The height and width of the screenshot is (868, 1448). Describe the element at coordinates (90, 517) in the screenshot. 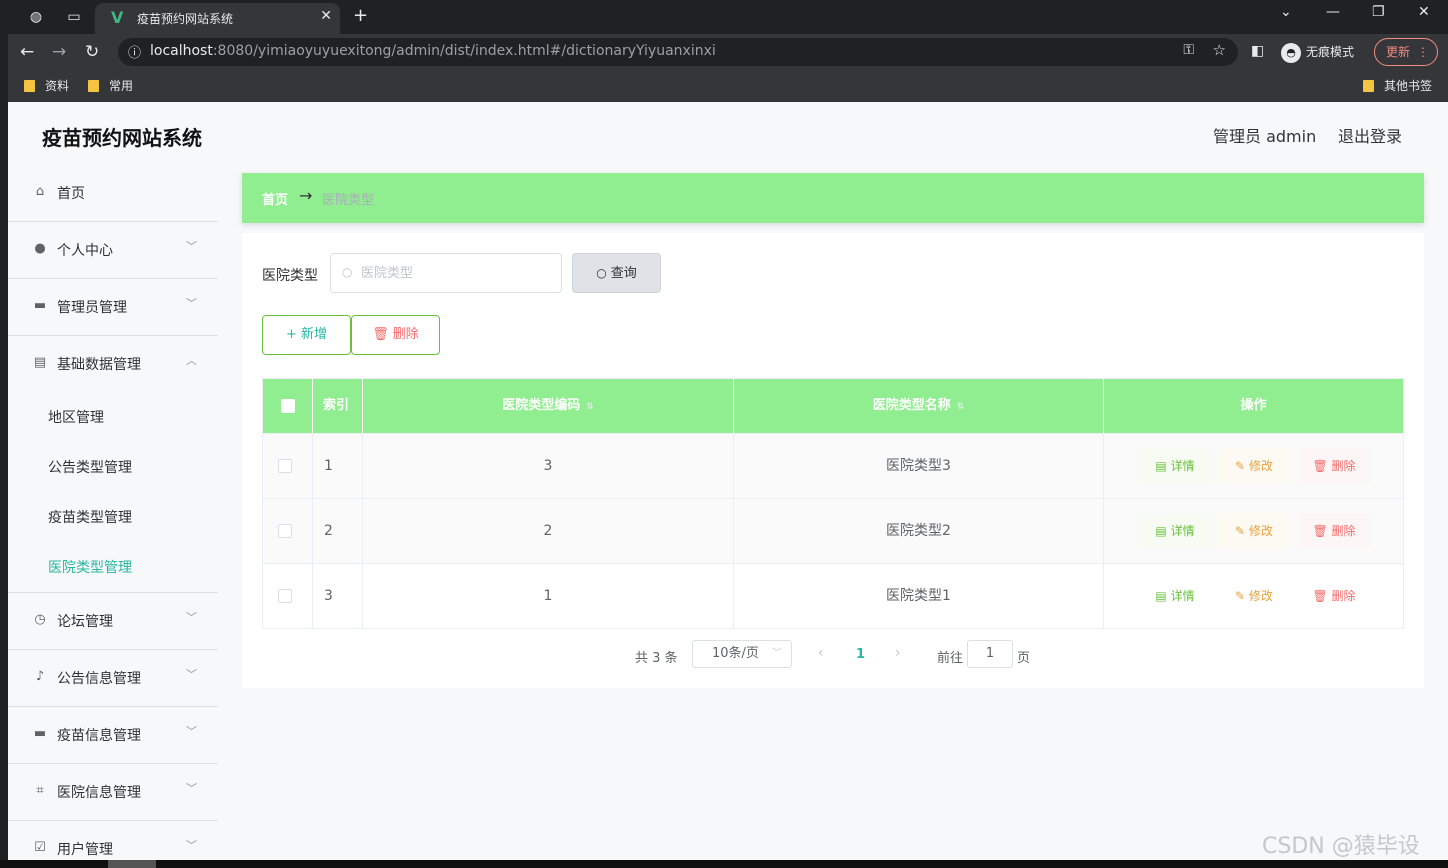

I see `sidebar-subitem-vaccine-type: 疫苗类型管理` at that location.